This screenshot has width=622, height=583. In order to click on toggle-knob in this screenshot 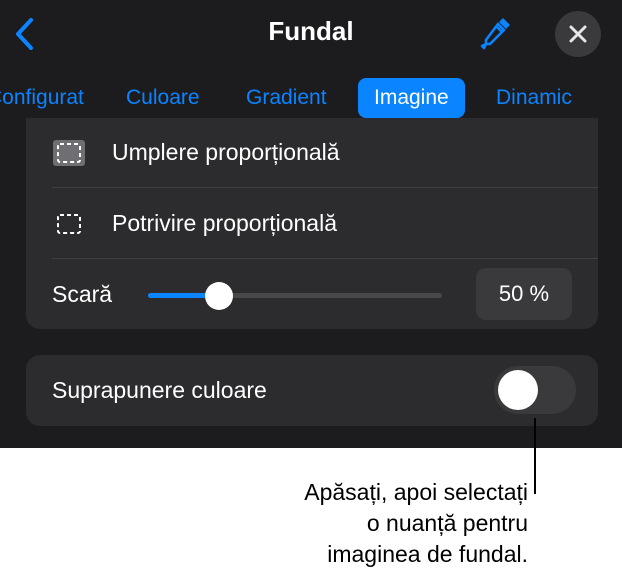, I will do `click(518, 390)`.